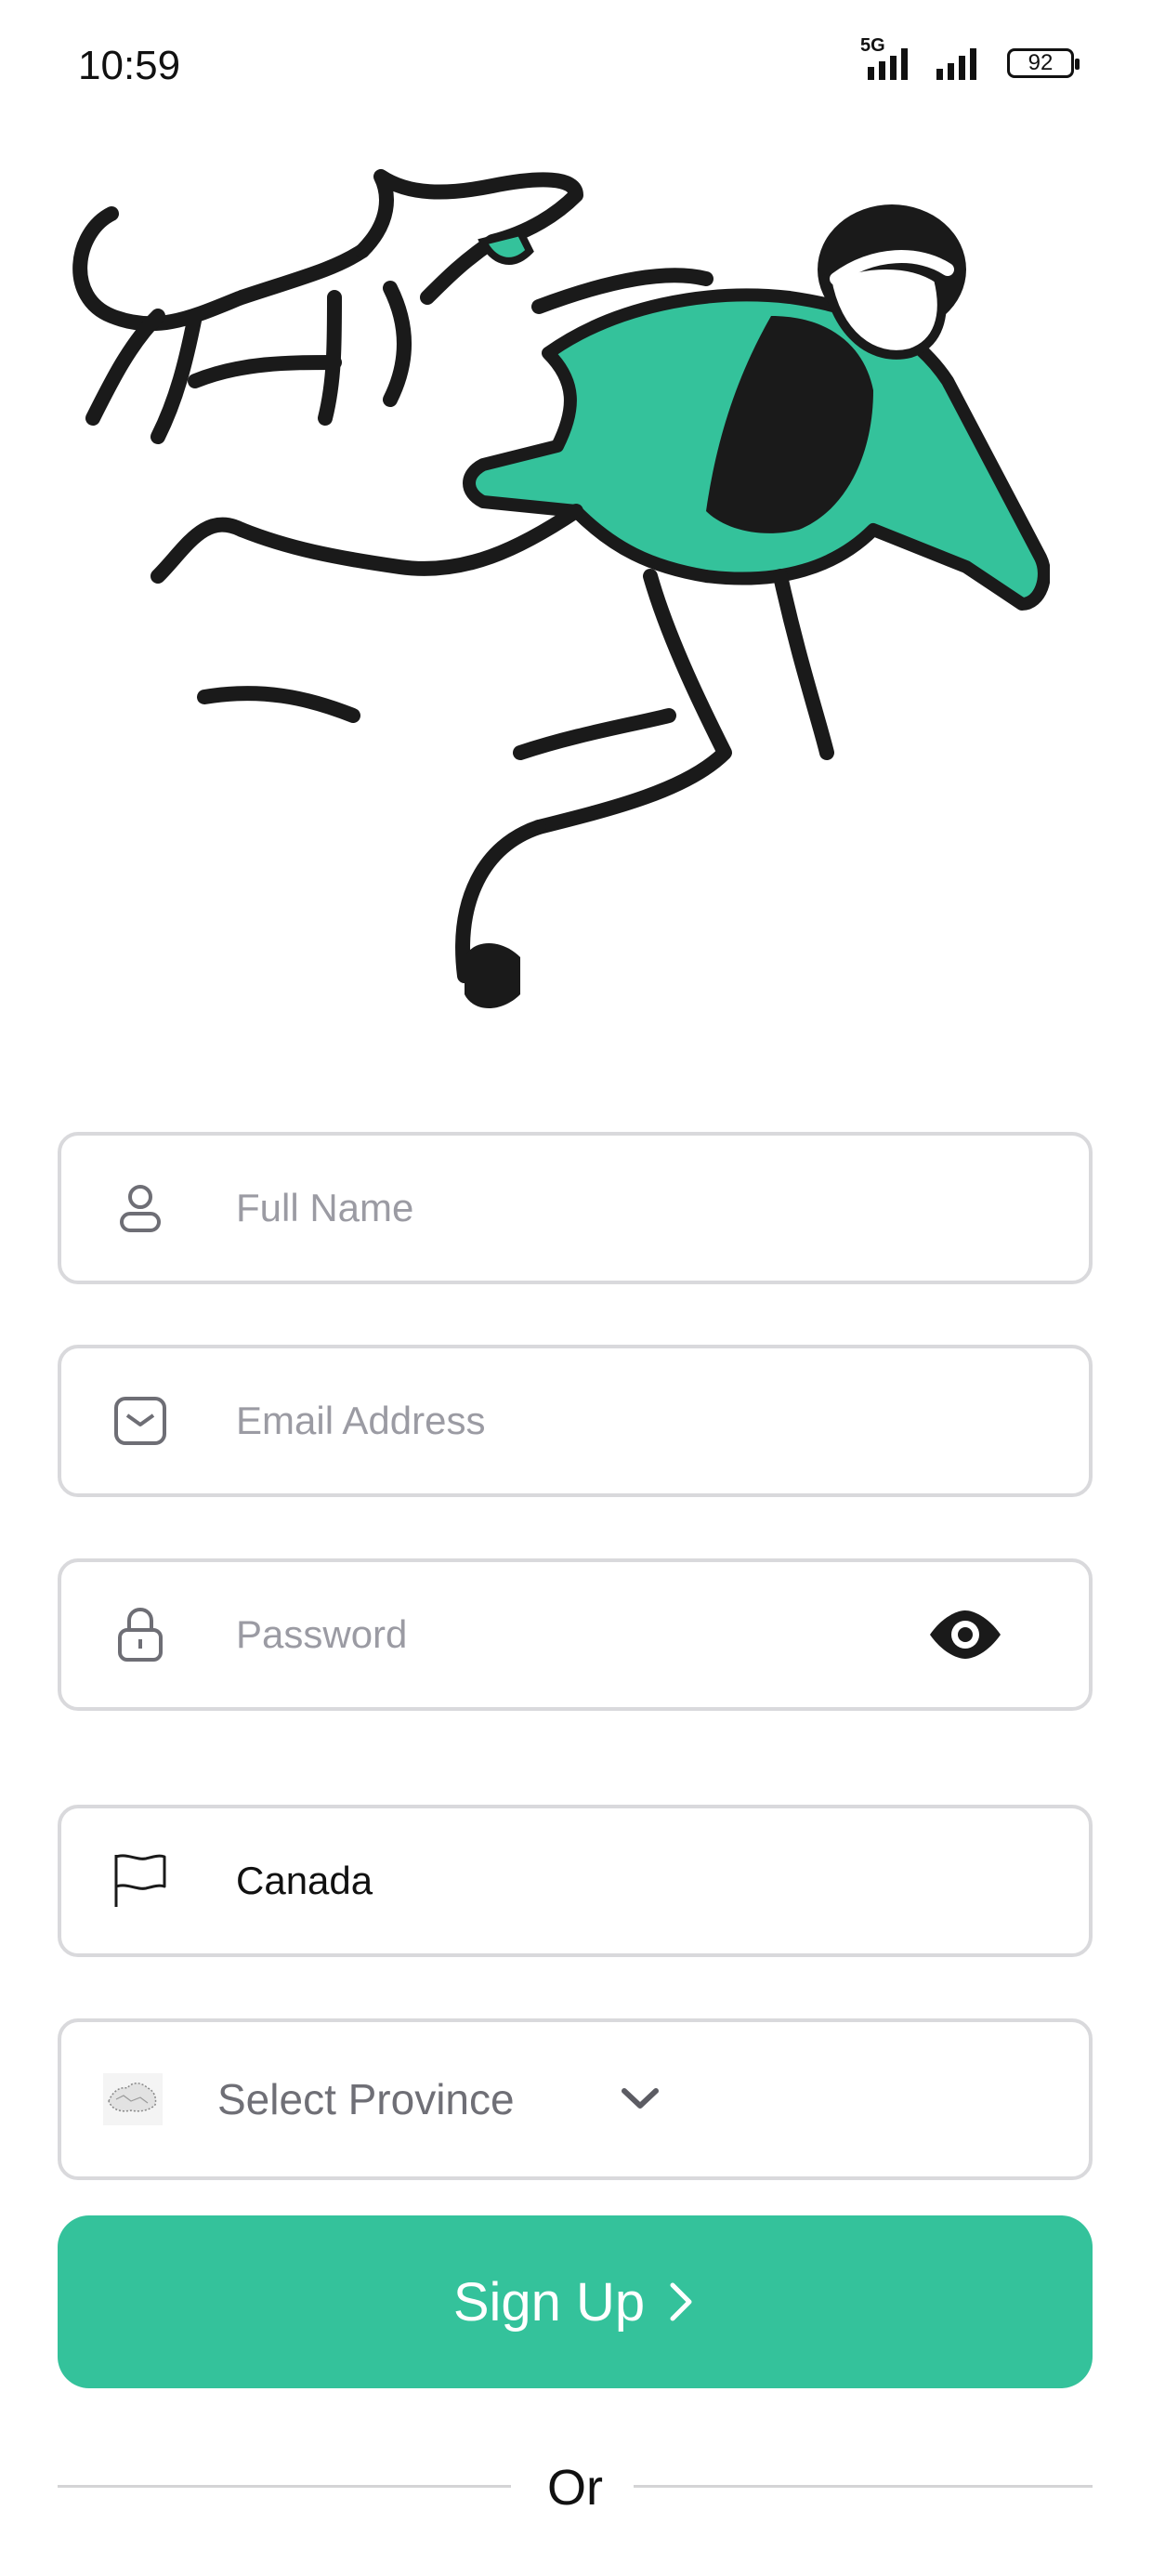  What do you see at coordinates (366, 2099) in the screenshot?
I see `province-placeholder: Select Province` at bounding box center [366, 2099].